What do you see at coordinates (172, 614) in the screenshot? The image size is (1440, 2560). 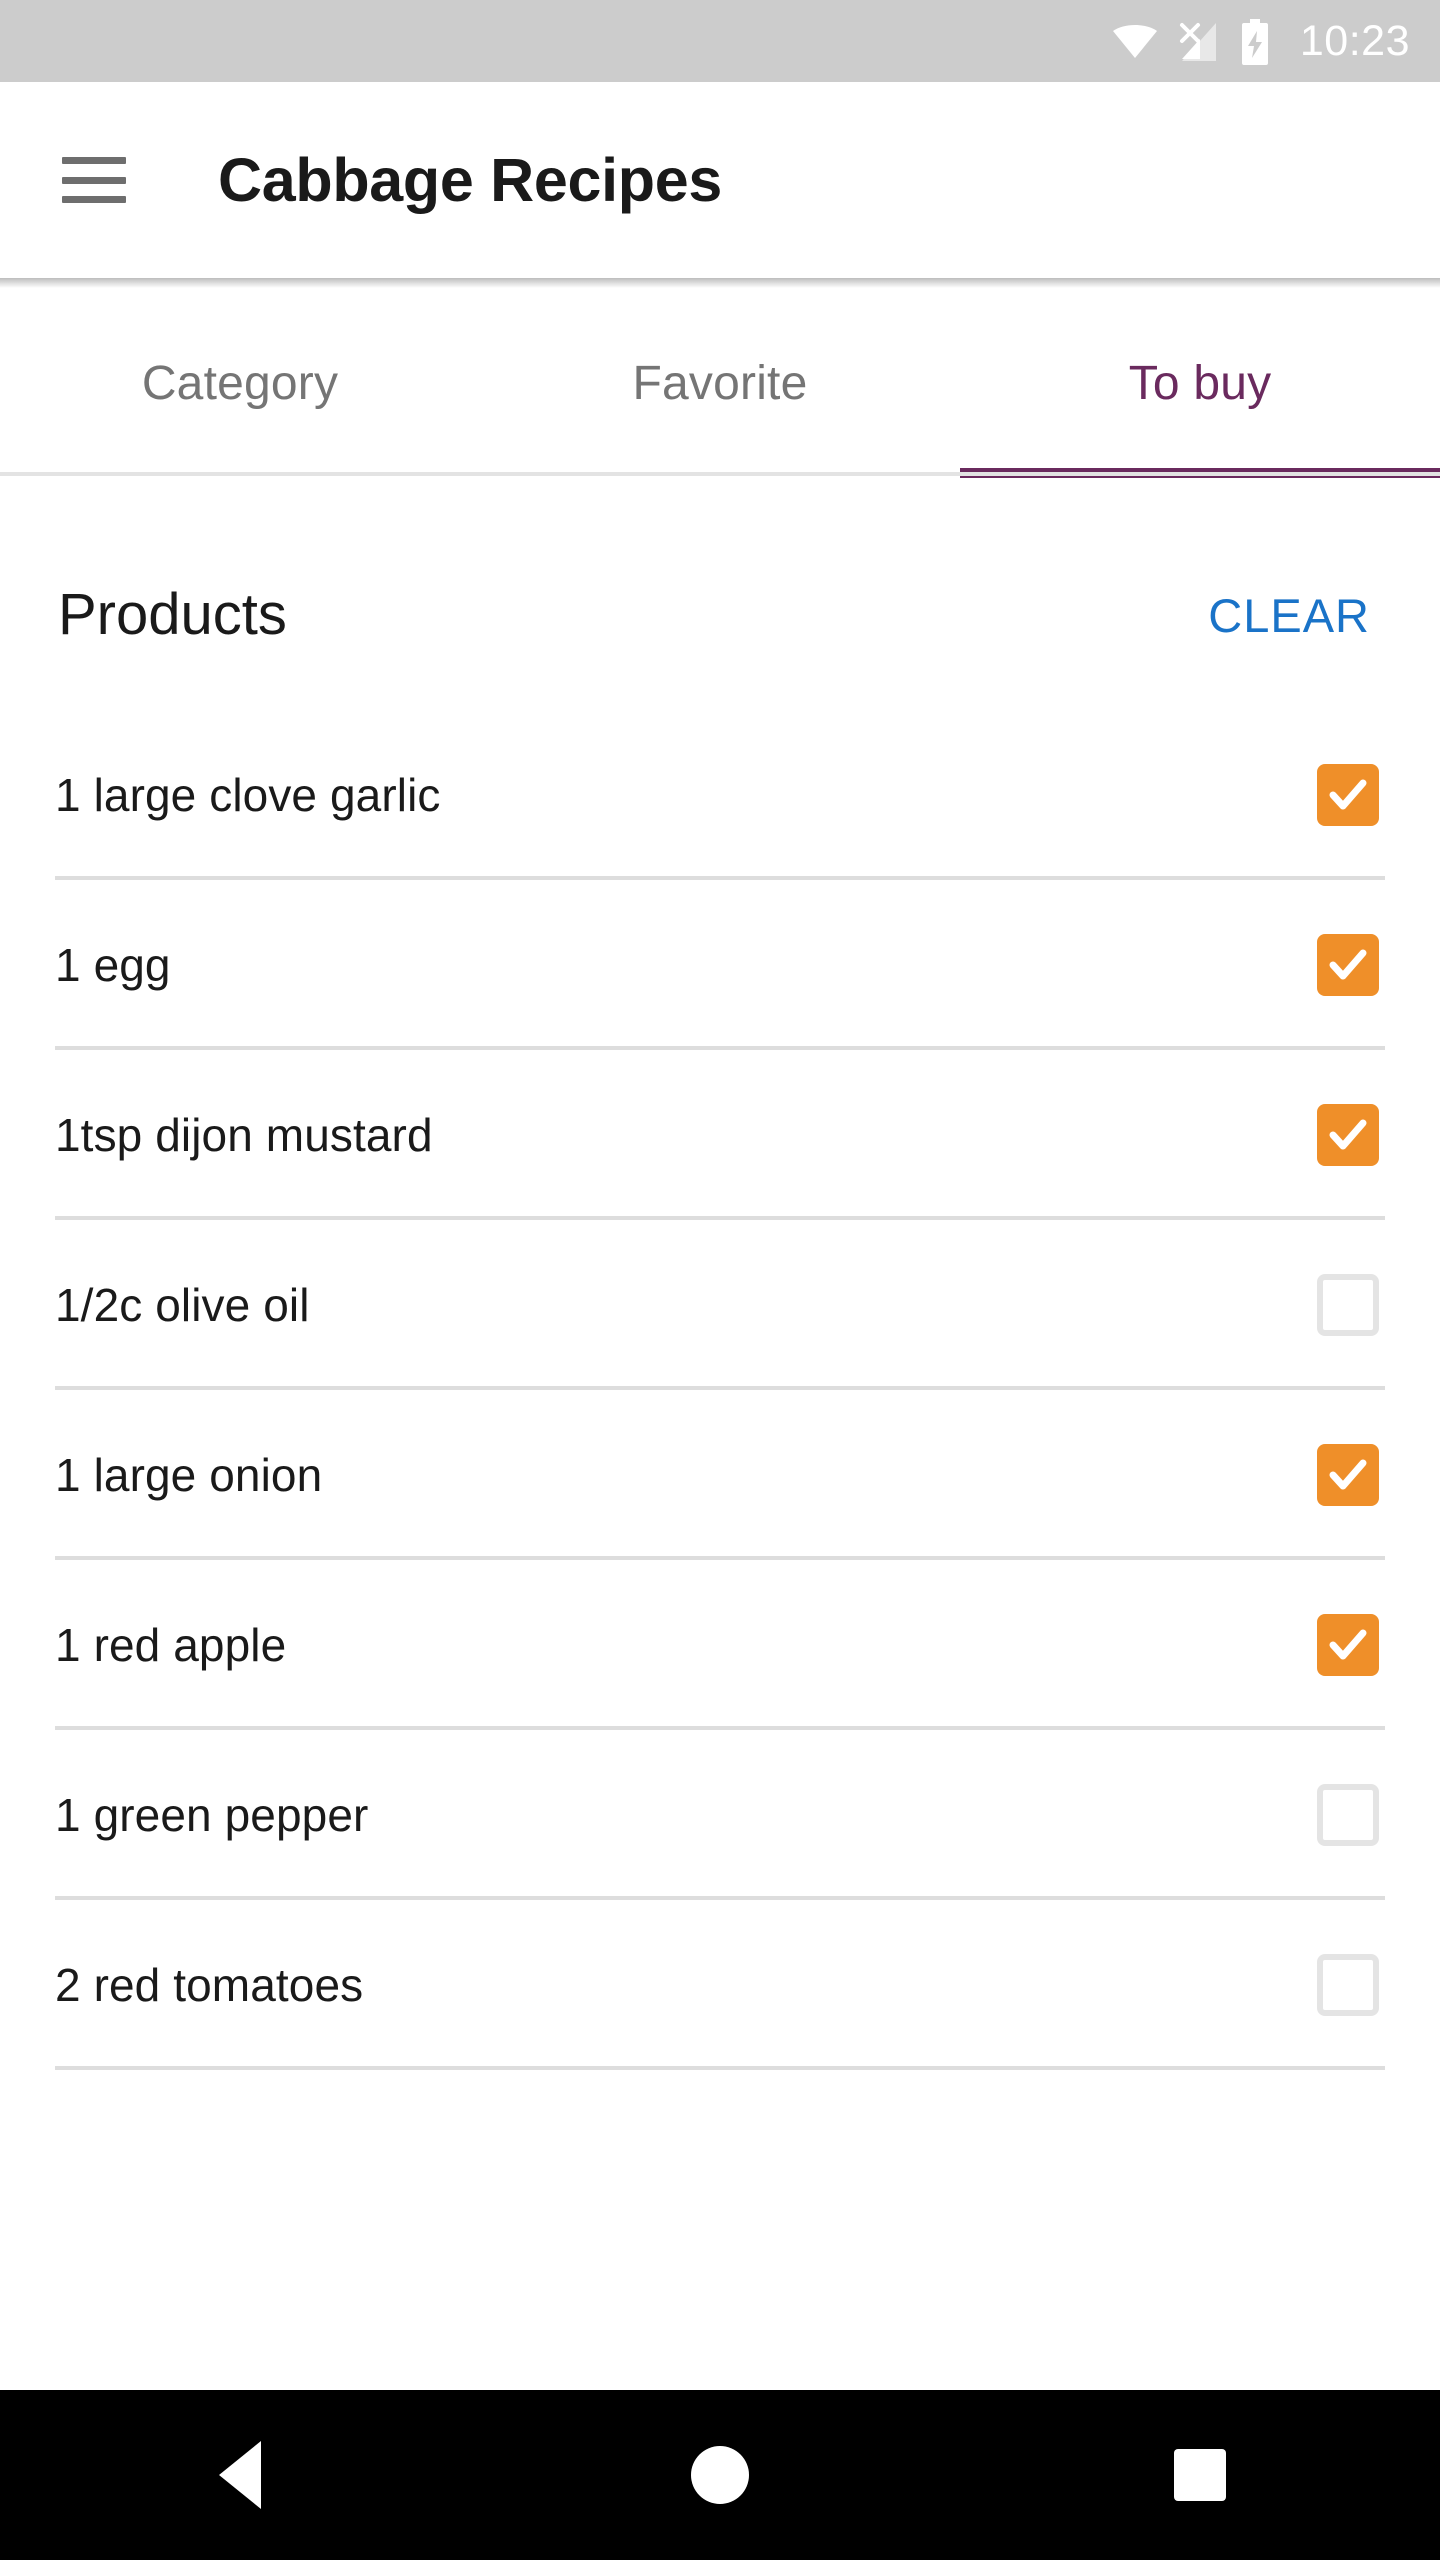 I see `products-title: Products` at bounding box center [172, 614].